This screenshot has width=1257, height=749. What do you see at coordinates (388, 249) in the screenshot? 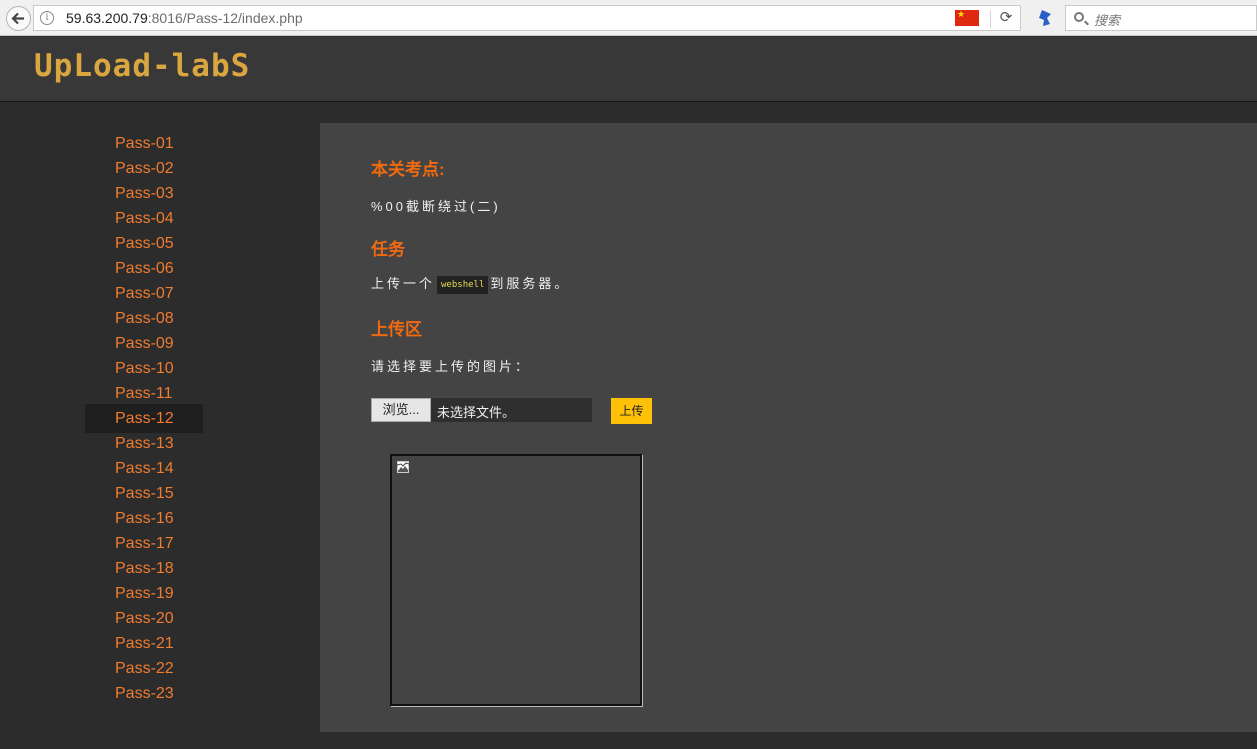
I see `task-heading: 任务` at bounding box center [388, 249].